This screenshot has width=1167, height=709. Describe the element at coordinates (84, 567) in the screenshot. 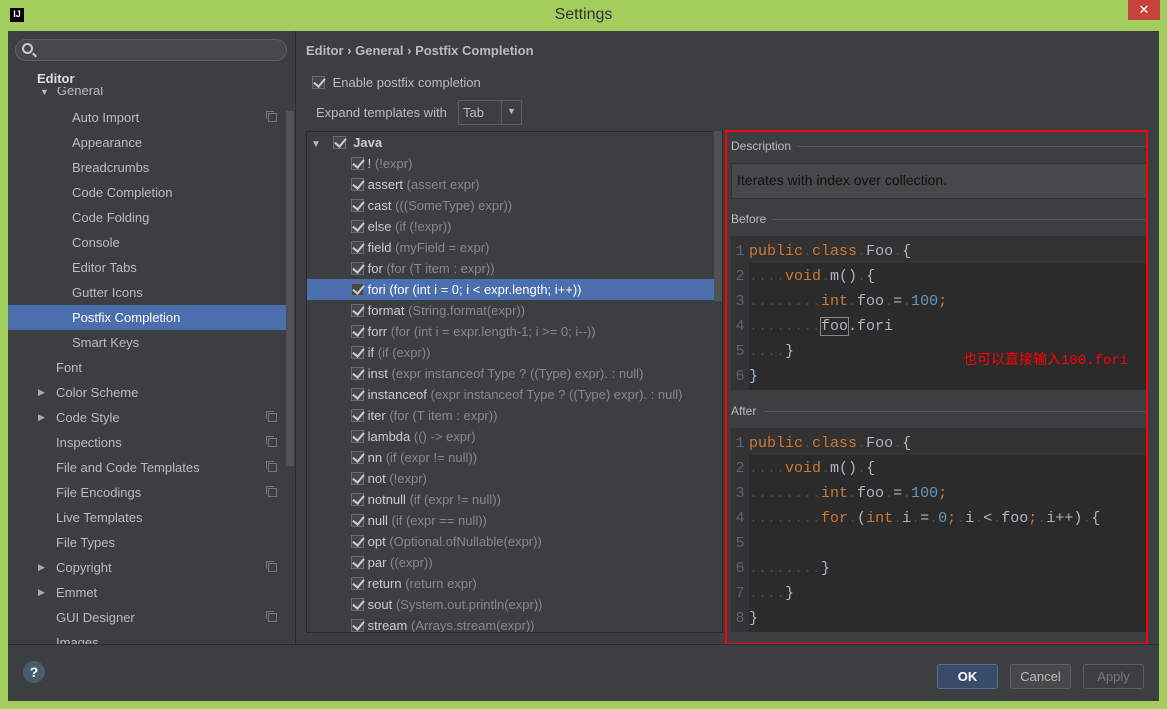

I see `sidebar-item-label: Copyright` at that location.